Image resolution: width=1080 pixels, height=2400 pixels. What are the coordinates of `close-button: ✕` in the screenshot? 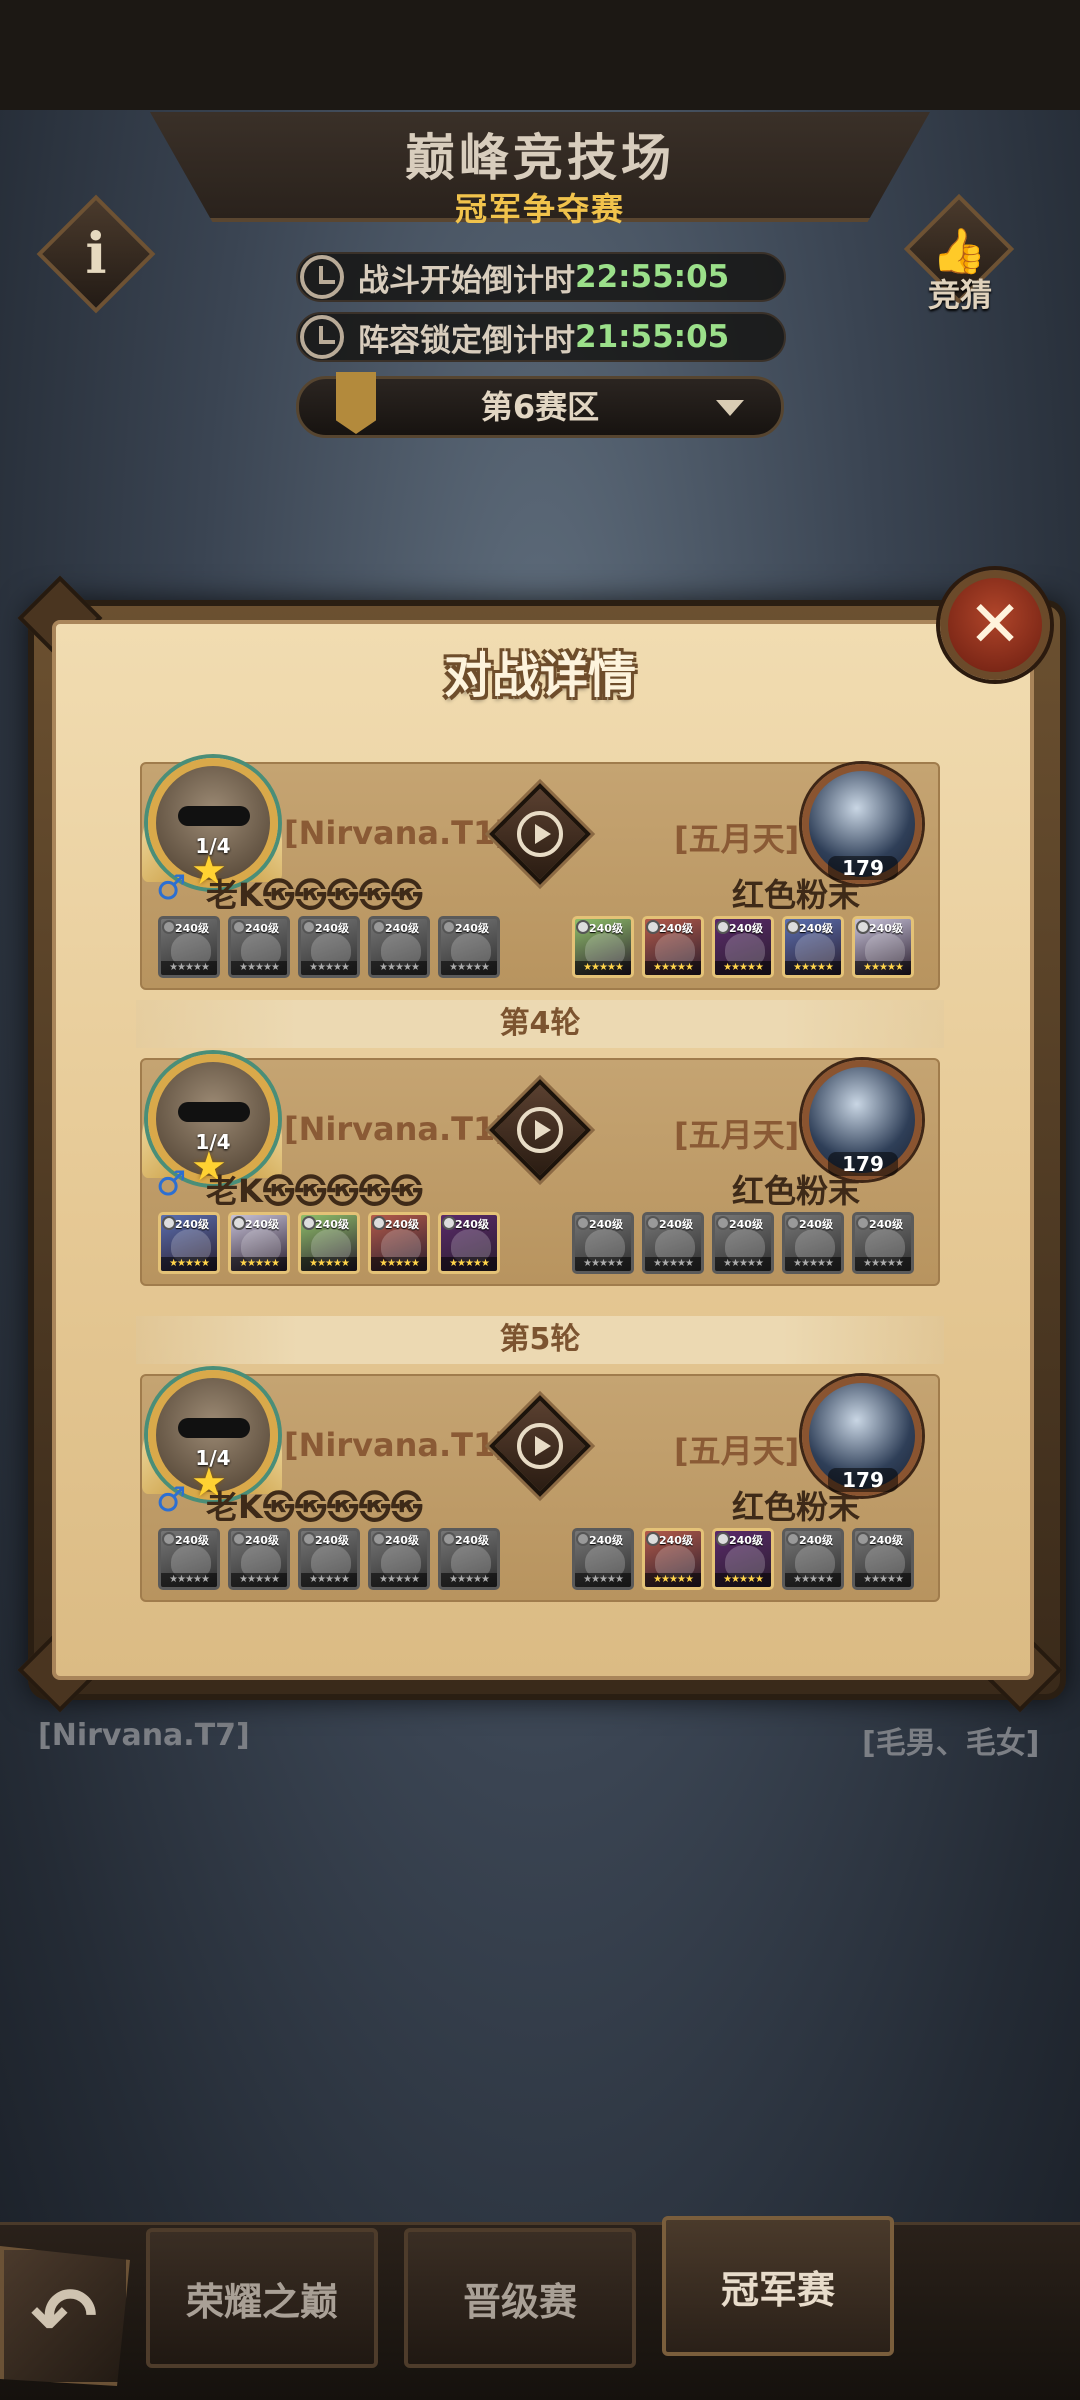 It's located at (995, 625).